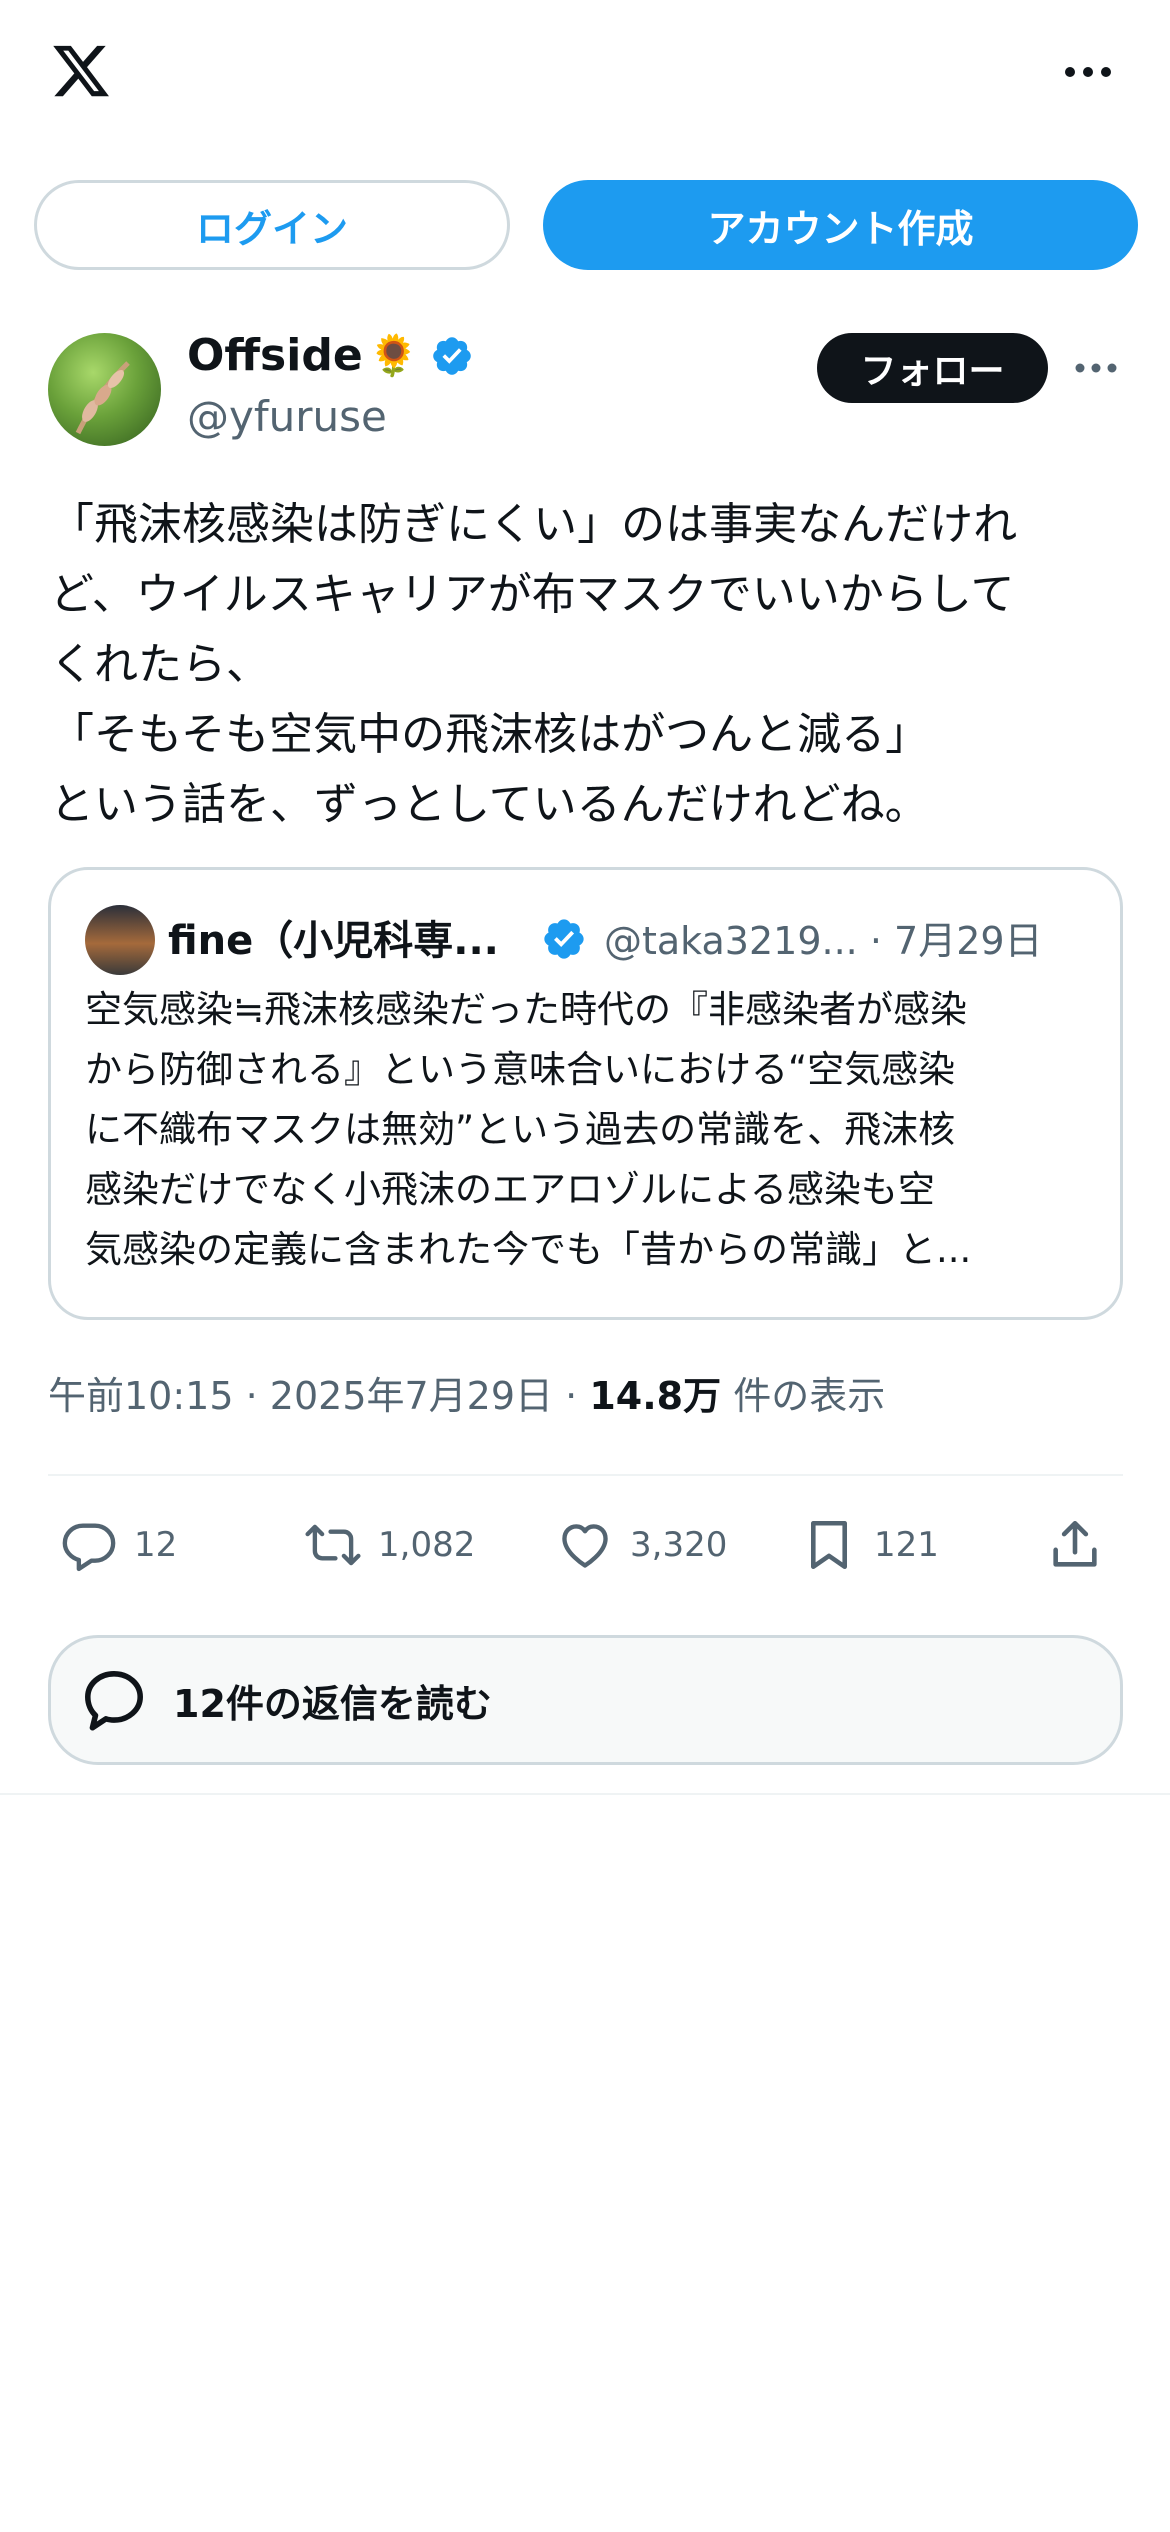 The width and height of the screenshot is (1170, 2532). What do you see at coordinates (585, 1546) in the screenshot?
I see `heart-icon` at bounding box center [585, 1546].